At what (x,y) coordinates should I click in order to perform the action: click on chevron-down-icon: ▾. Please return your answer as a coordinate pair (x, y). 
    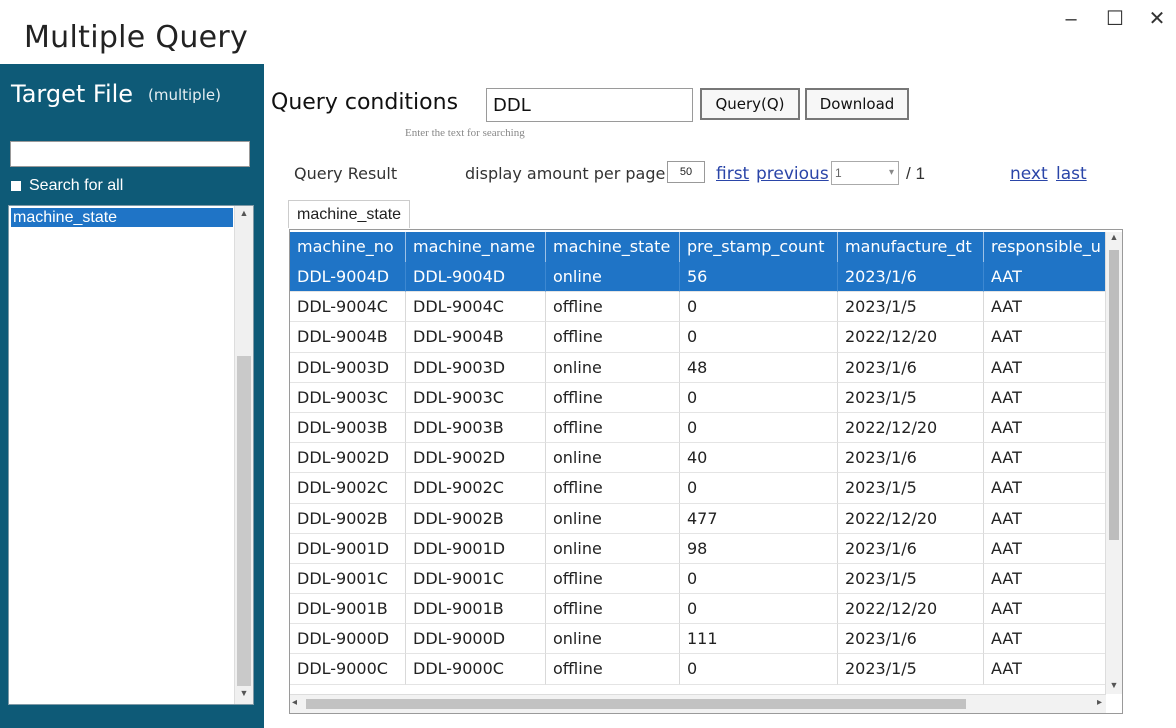
    Looking at the image, I should click on (891, 172).